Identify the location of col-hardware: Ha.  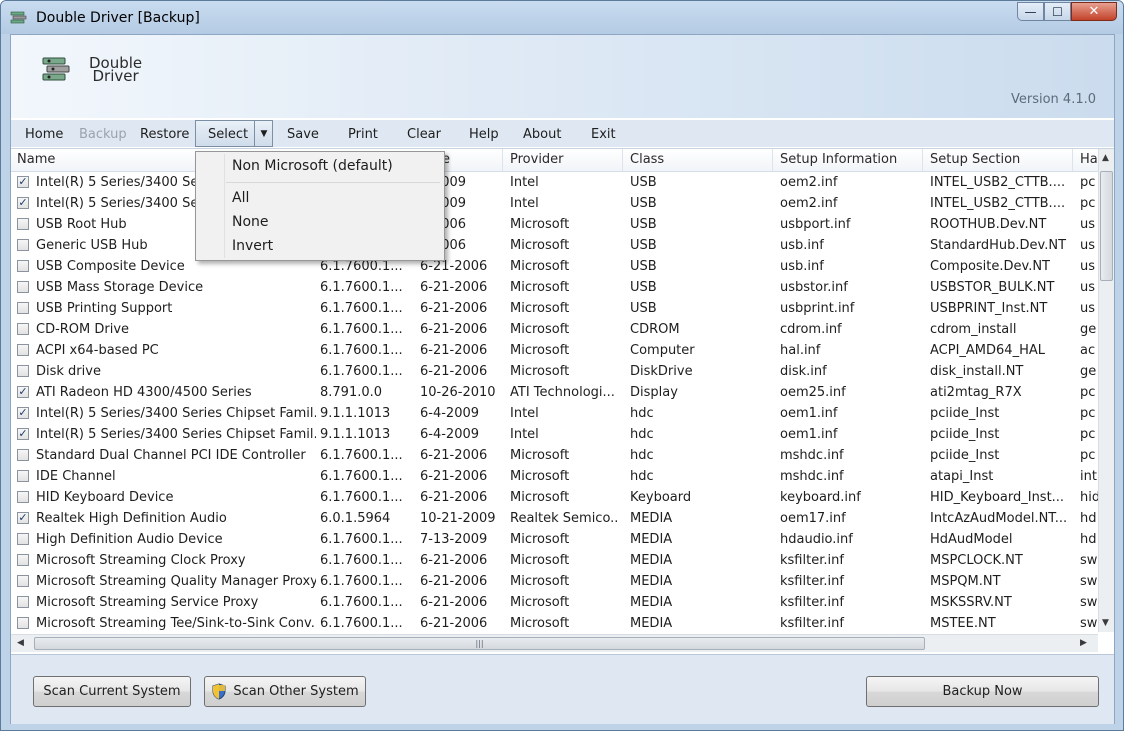
(1089, 159).